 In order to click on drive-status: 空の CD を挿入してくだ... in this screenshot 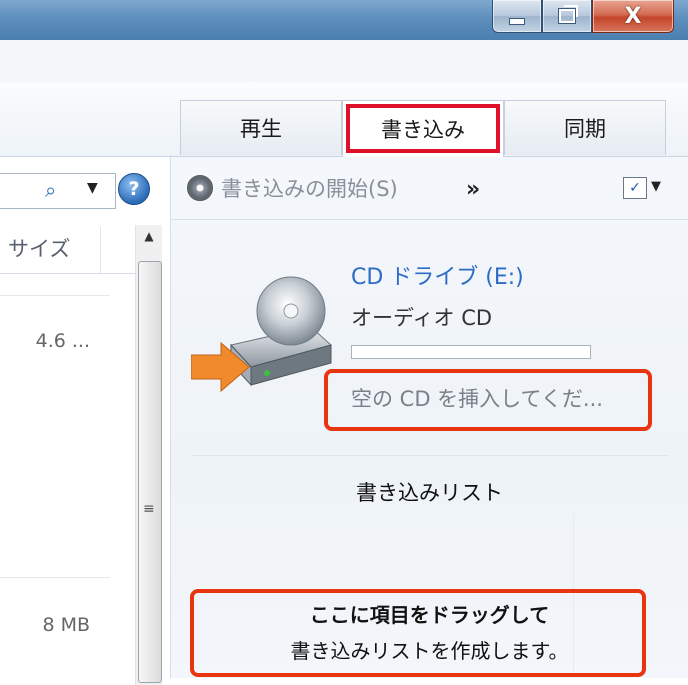, I will do `click(477, 399)`.